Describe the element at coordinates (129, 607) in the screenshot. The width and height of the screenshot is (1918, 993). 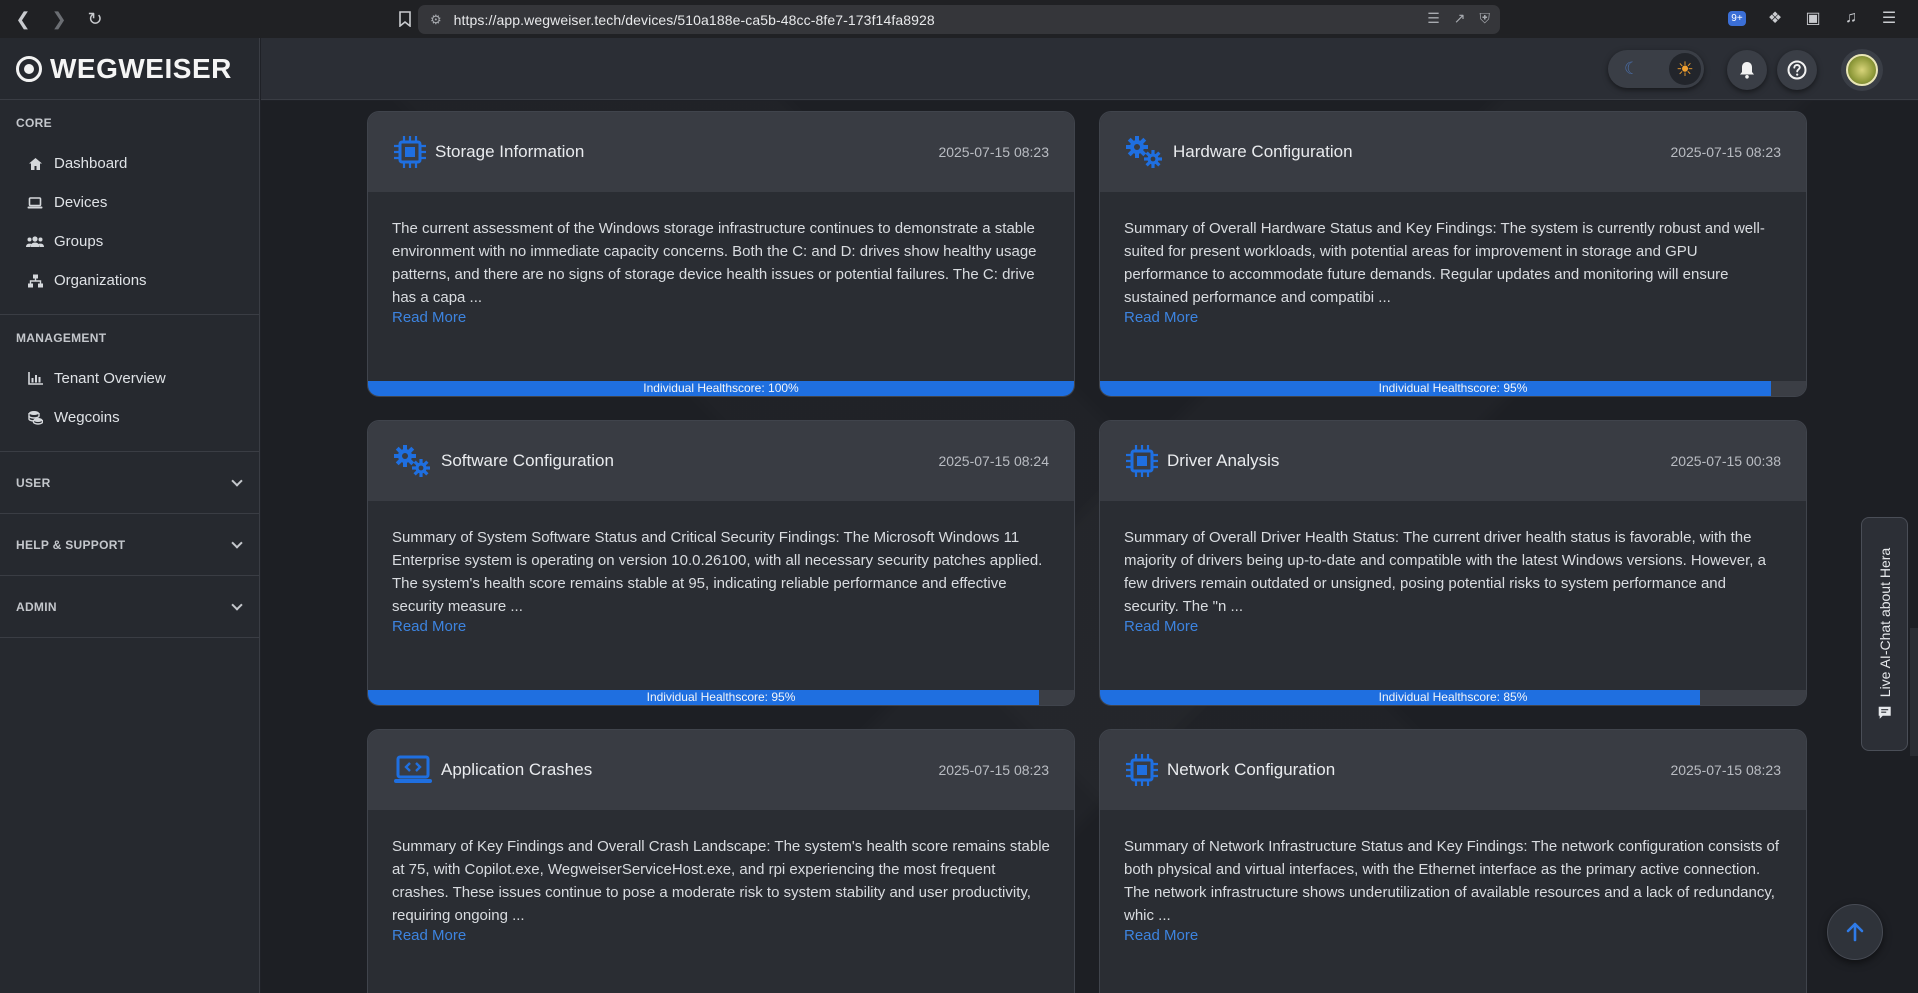
I see `sidebar-group-admin: ADMIN` at that location.